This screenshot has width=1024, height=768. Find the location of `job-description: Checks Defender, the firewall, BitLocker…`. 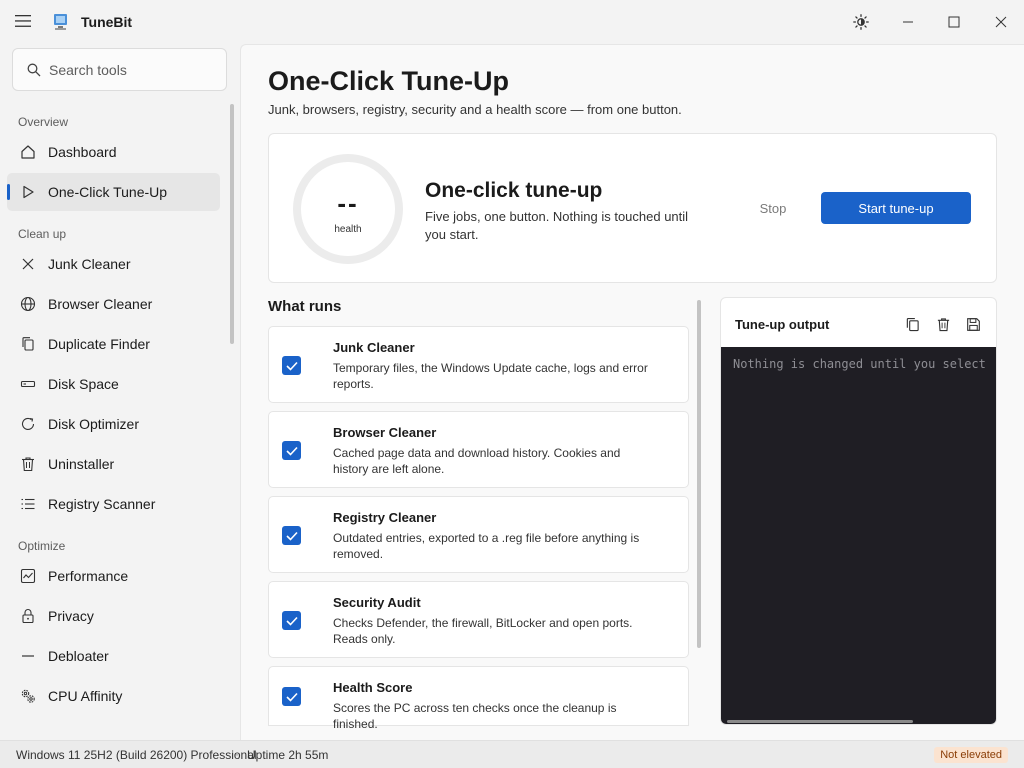

job-description: Checks Defender, the firewall, BitLocker… is located at coordinates (483, 631).